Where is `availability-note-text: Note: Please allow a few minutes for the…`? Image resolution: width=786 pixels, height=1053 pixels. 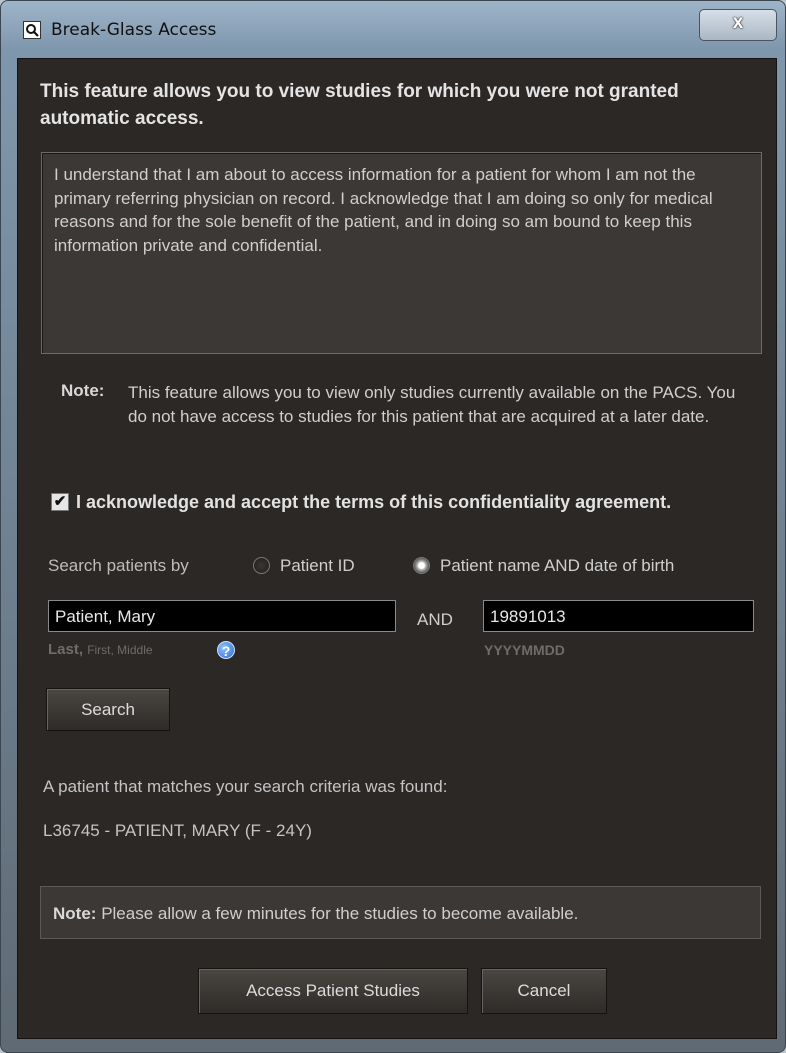
availability-note-text: Note: Please allow a few minutes for the… is located at coordinates (315, 914).